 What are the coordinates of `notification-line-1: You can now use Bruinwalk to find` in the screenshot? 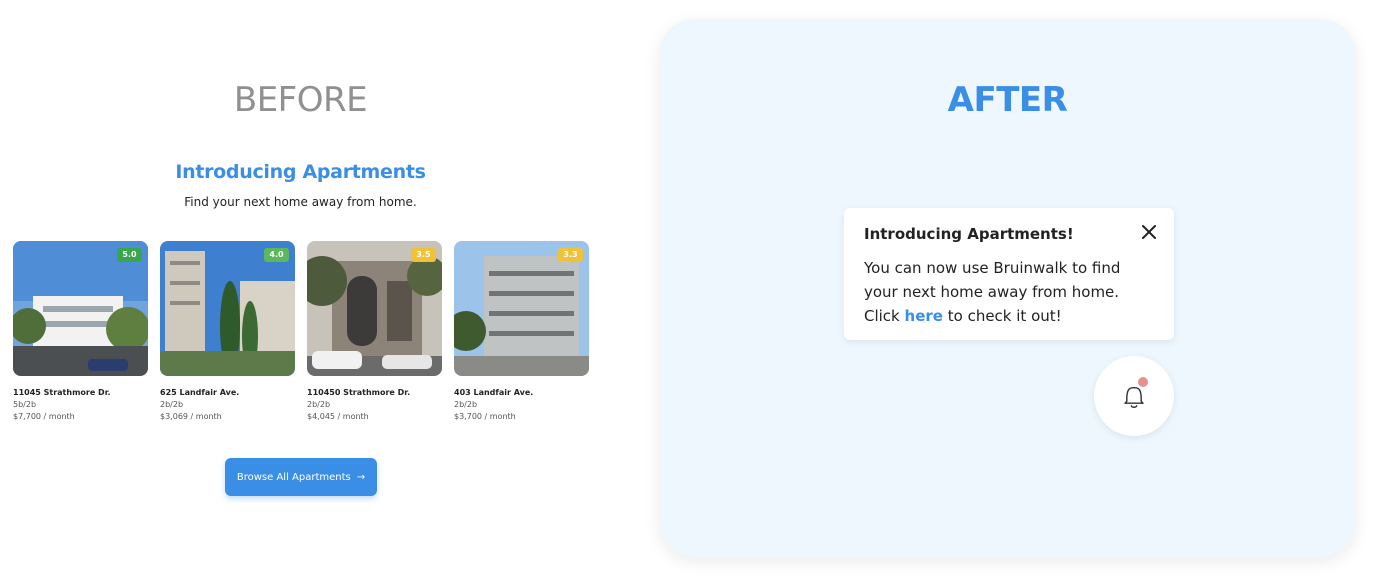 It's located at (992, 268).